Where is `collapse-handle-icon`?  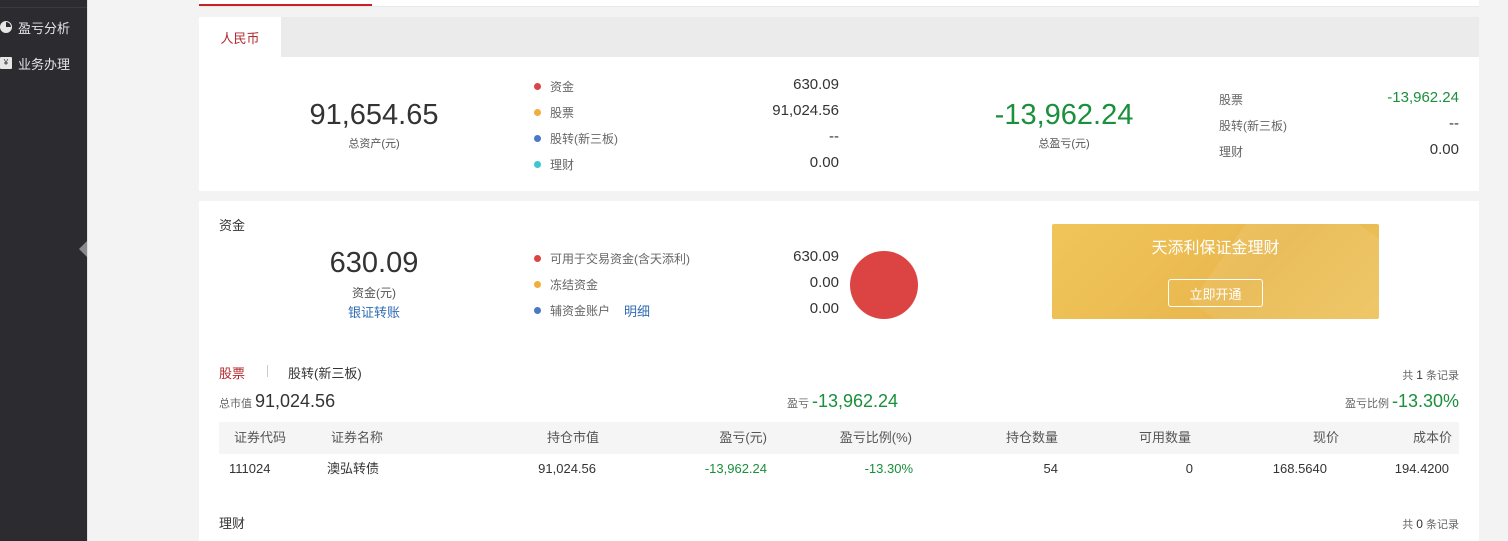 collapse-handle-icon is located at coordinates (83, 249).